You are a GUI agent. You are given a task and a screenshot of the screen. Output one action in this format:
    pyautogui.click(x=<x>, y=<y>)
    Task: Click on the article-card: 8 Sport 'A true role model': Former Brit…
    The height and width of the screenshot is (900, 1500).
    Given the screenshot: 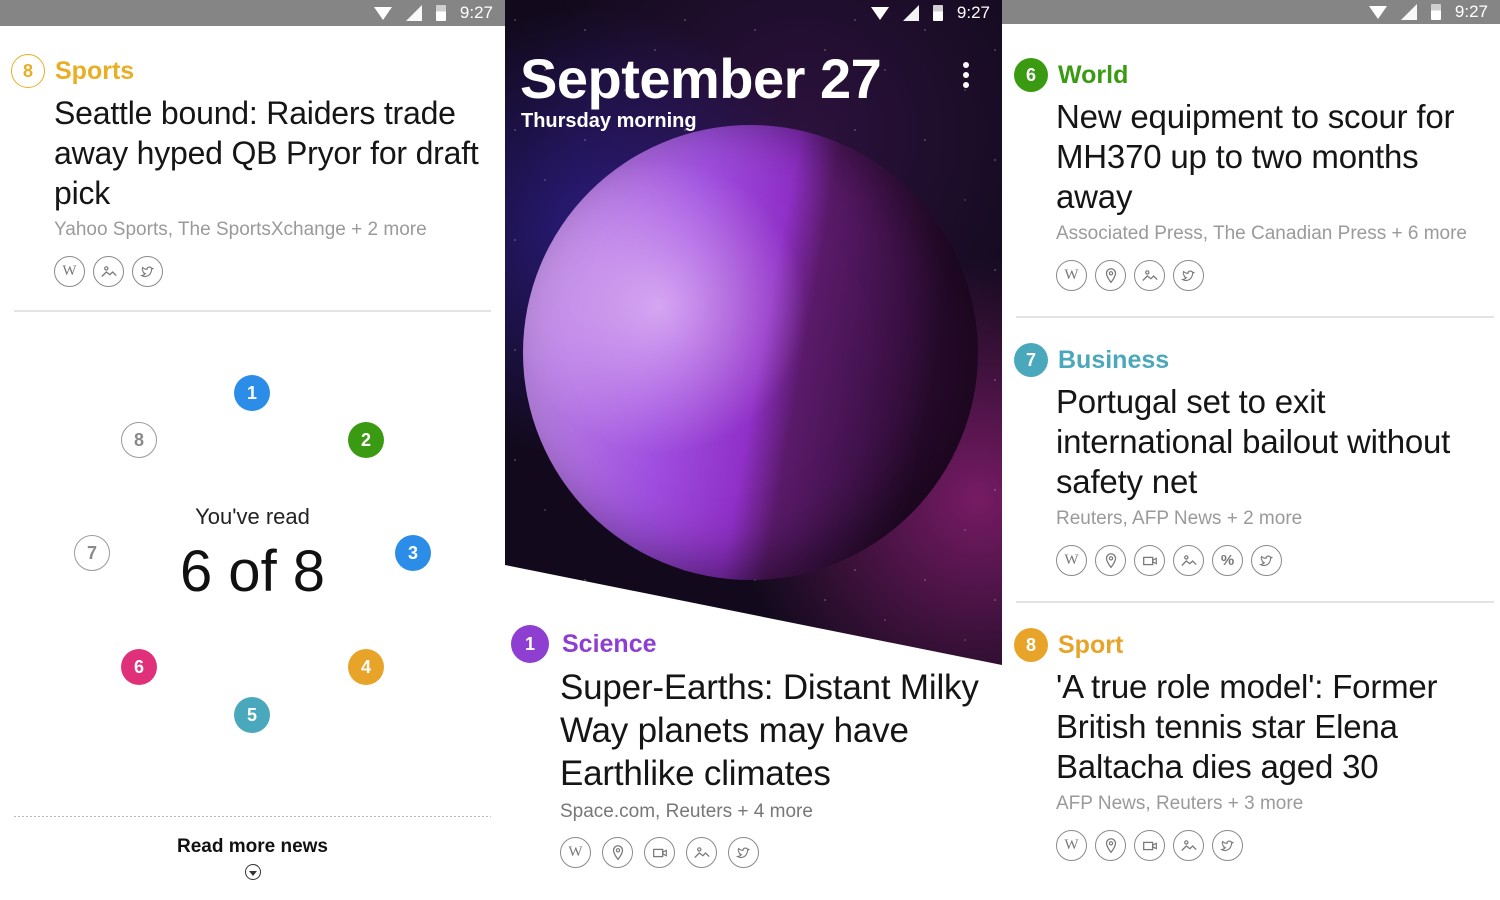 What is the action you would take?
    pyautogui.click(x=1257, y=744)
    